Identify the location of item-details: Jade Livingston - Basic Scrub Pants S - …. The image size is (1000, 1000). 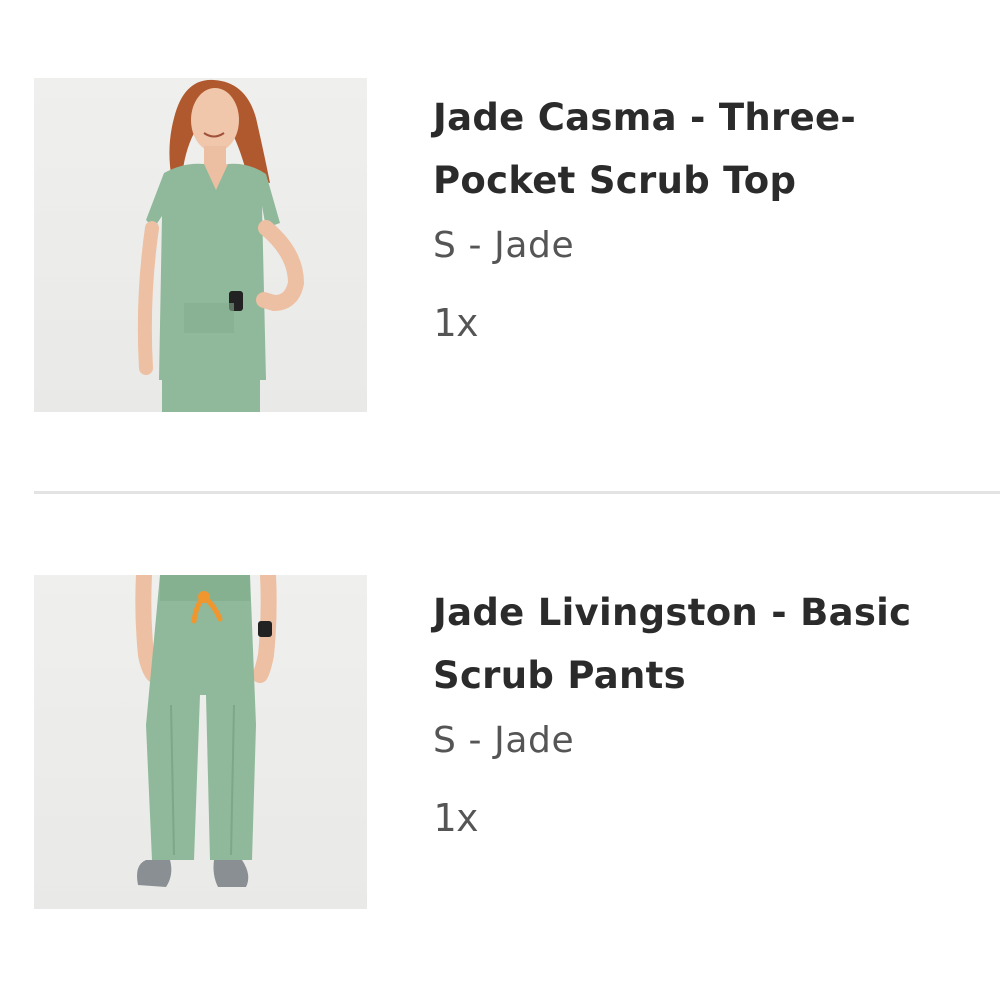
(703, 712).